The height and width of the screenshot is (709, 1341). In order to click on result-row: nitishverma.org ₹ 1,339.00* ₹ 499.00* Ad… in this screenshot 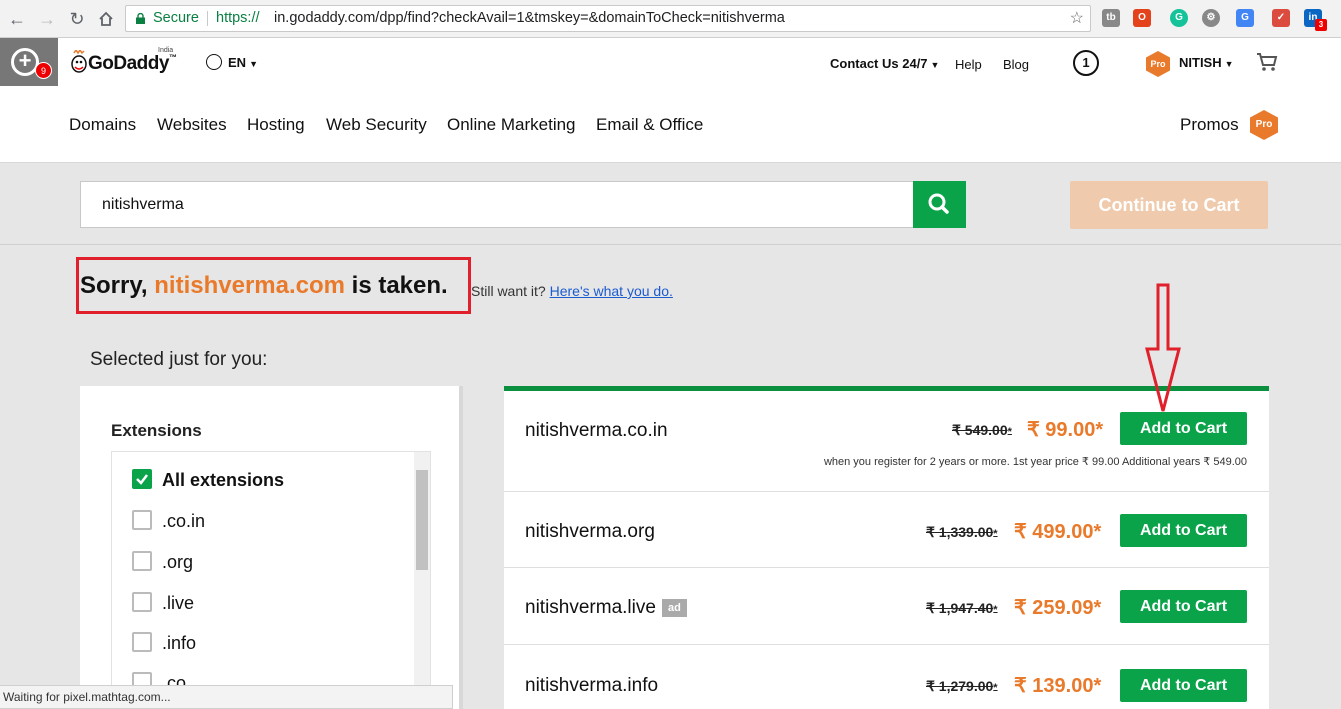, I will do `click(886, 530)`.